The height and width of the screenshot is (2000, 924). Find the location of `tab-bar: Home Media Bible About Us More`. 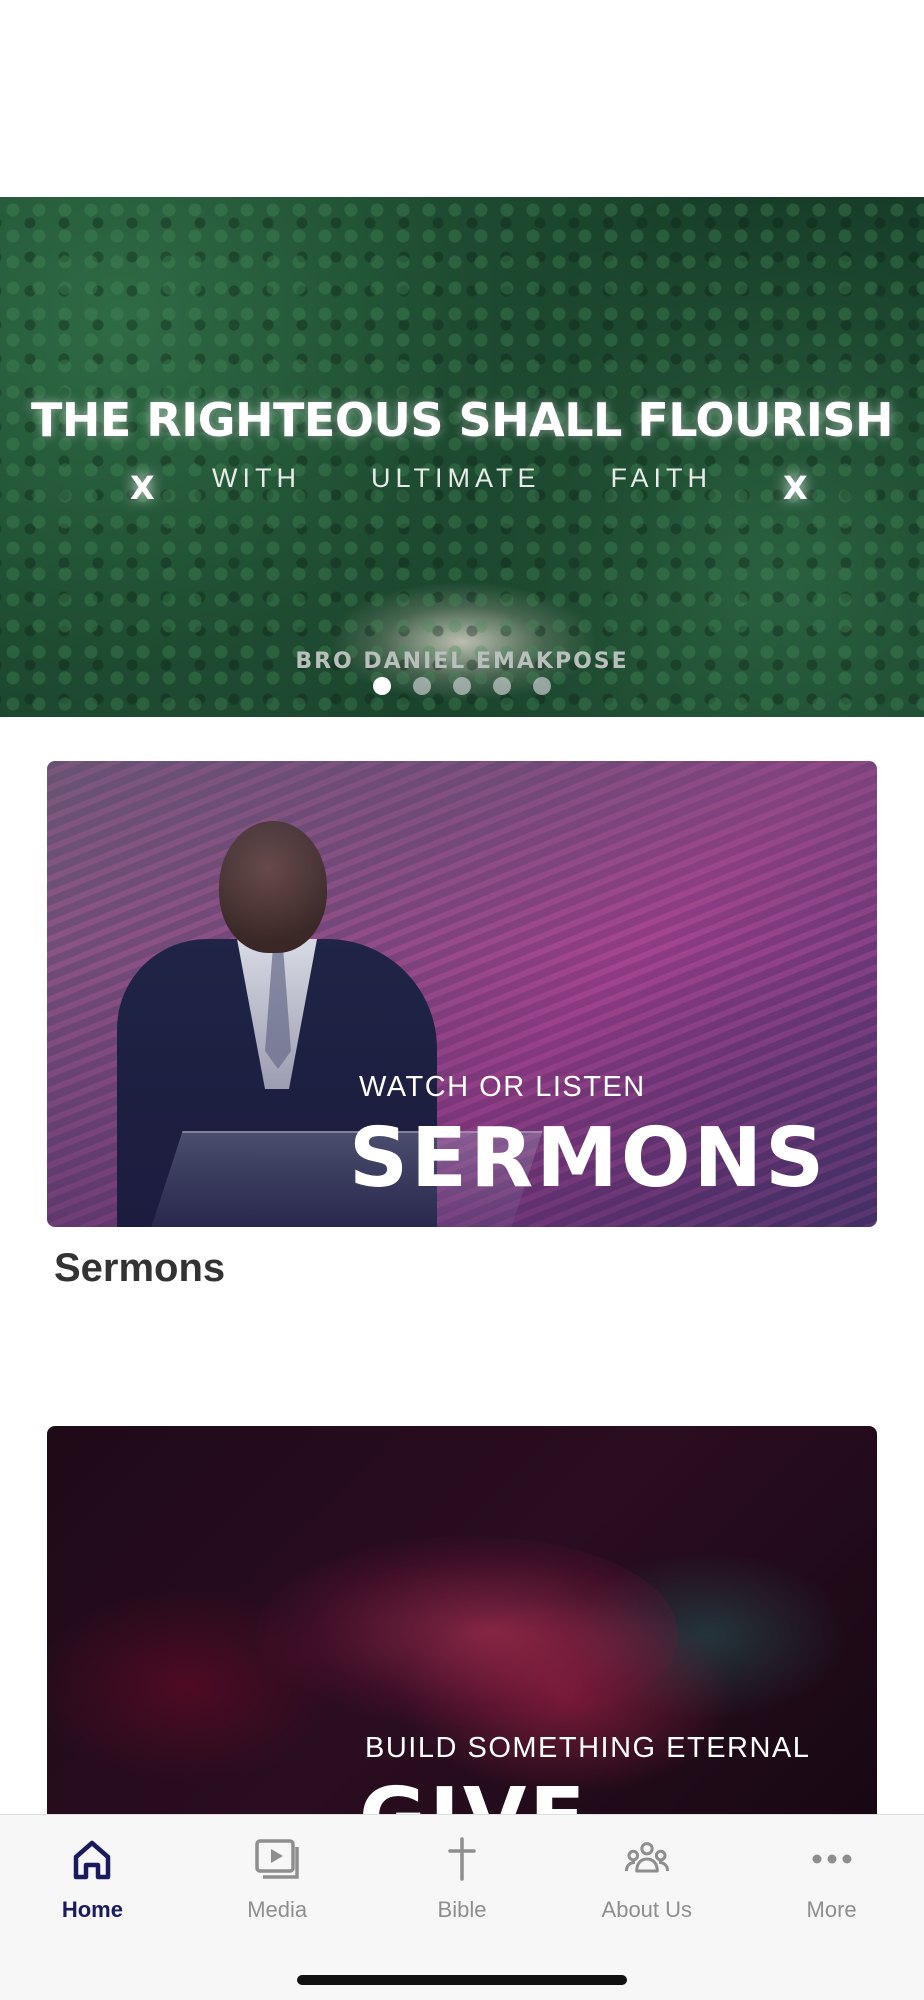

tab-bar: Home Media Bible About Us More is located at coordinates (462, 1907).